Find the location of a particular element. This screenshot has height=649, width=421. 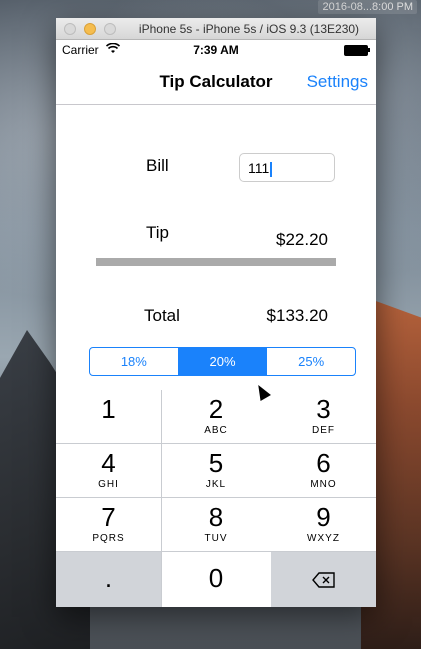

key-1: 1 is located at coordinates (108, 416).